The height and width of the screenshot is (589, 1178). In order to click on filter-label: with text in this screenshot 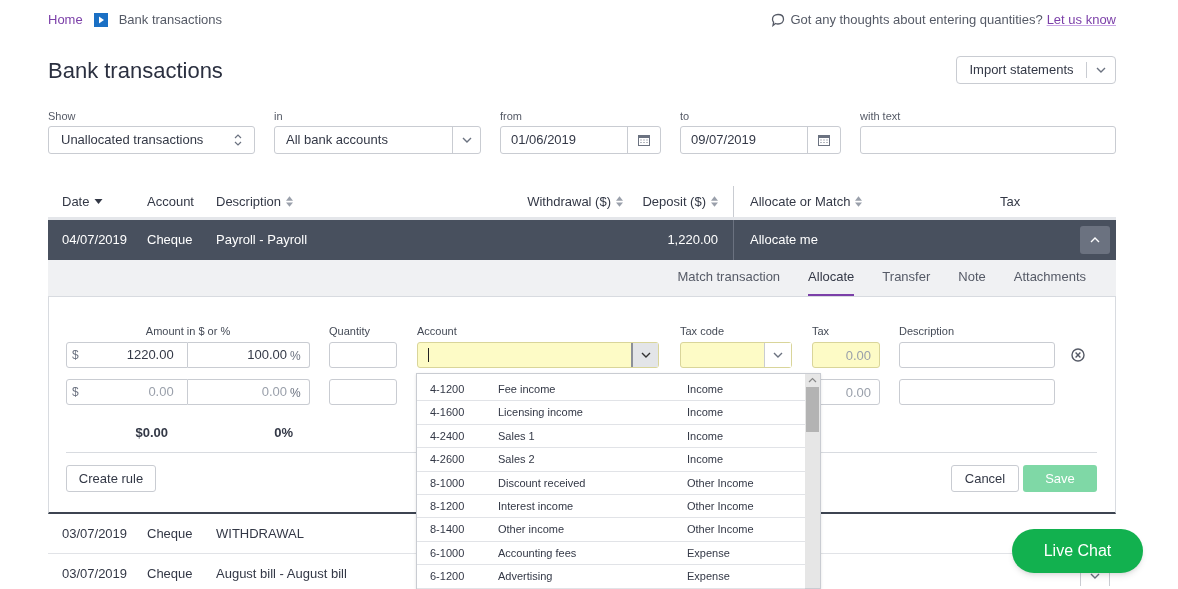, I will do `click(881, 116)`.